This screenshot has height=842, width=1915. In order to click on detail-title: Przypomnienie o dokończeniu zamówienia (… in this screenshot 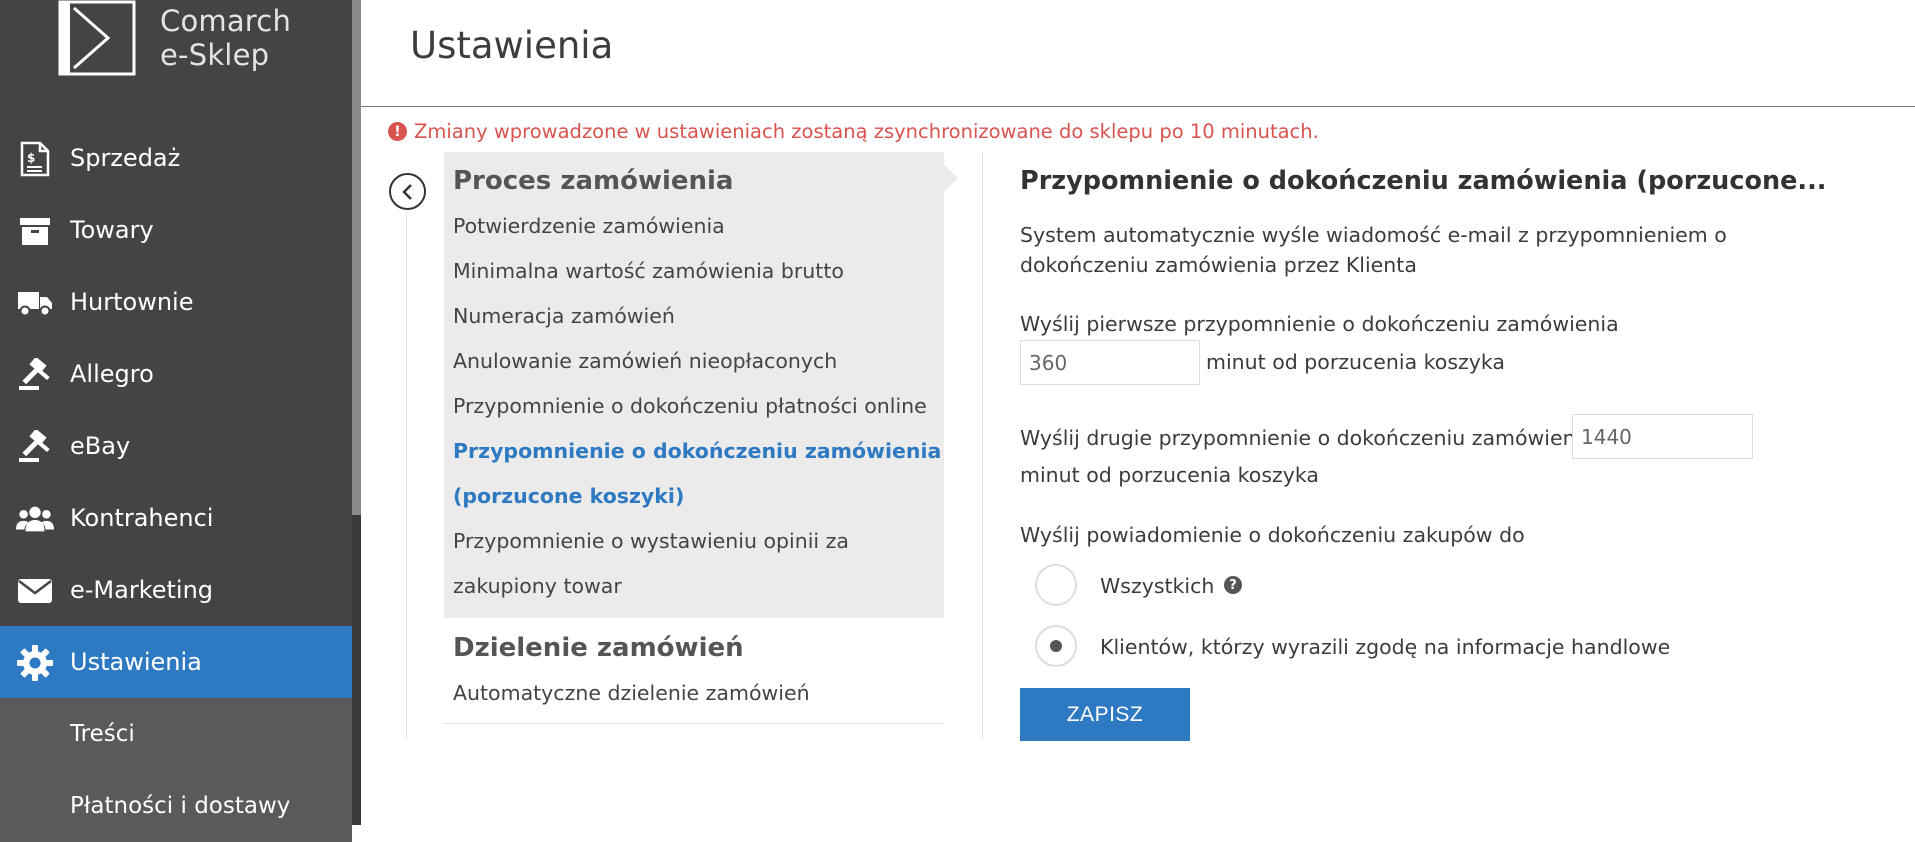, I will do `click(1423, 181)`.